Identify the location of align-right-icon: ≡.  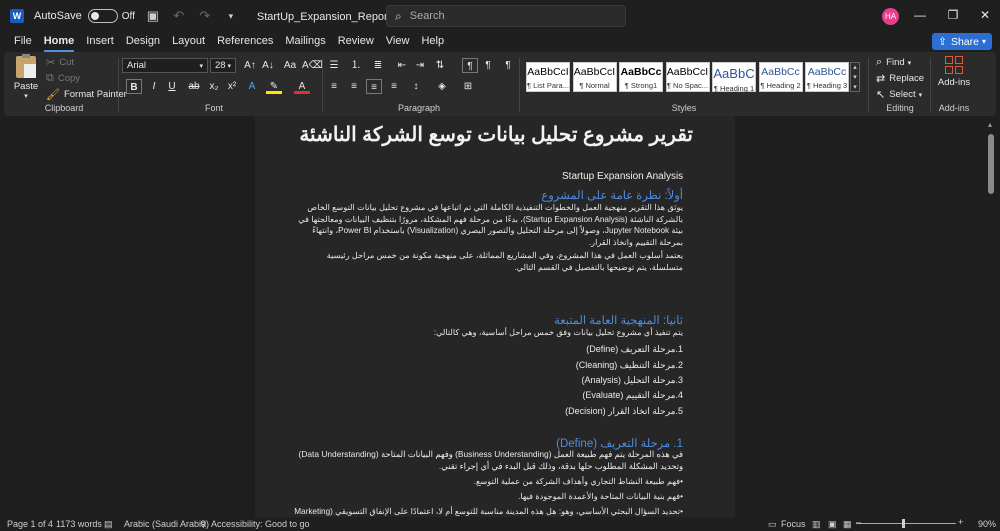
(374, 86).